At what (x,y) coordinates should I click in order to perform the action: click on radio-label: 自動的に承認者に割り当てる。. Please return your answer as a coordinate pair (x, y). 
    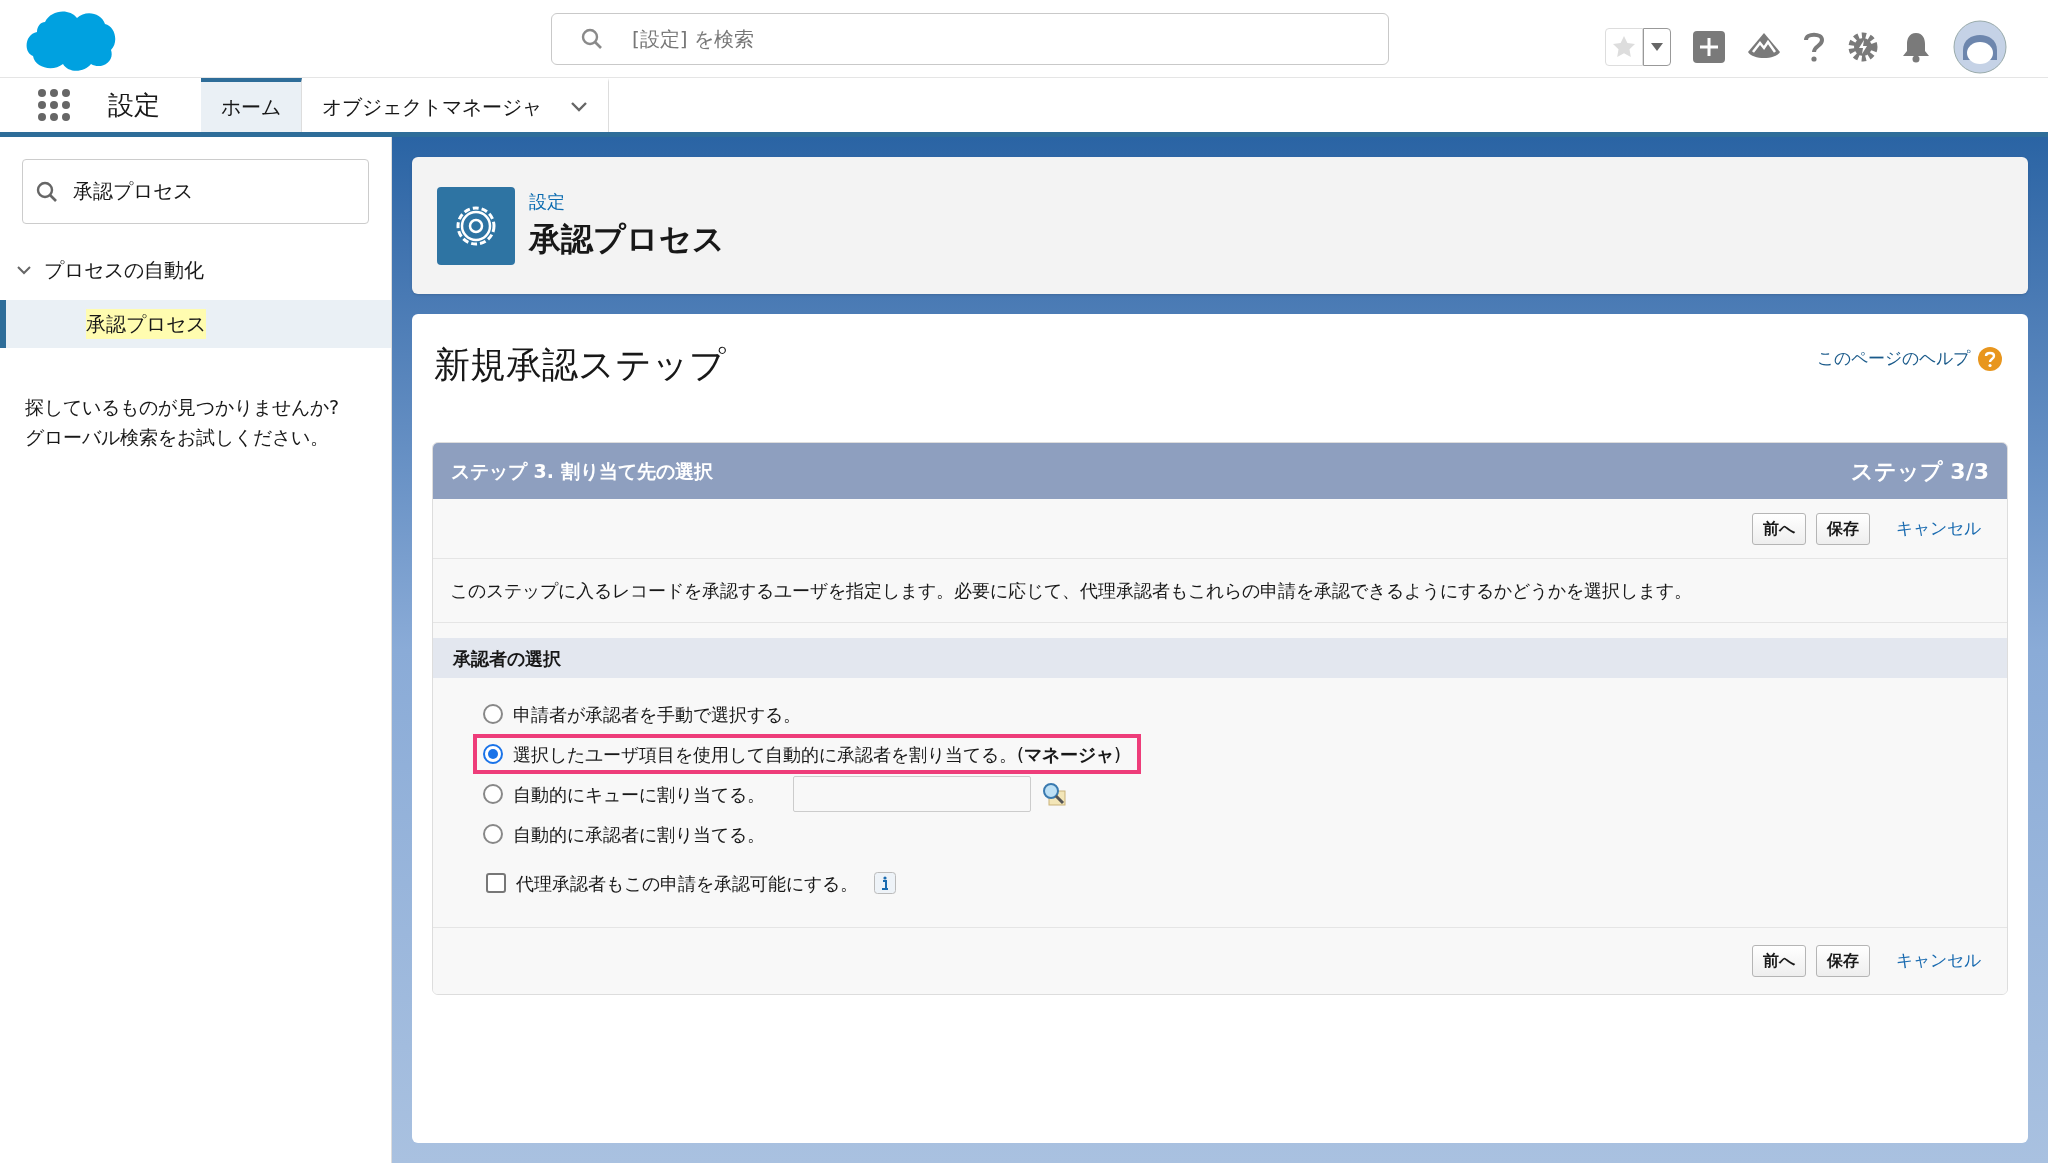
    Looking at the image, I should click on (639, 834).